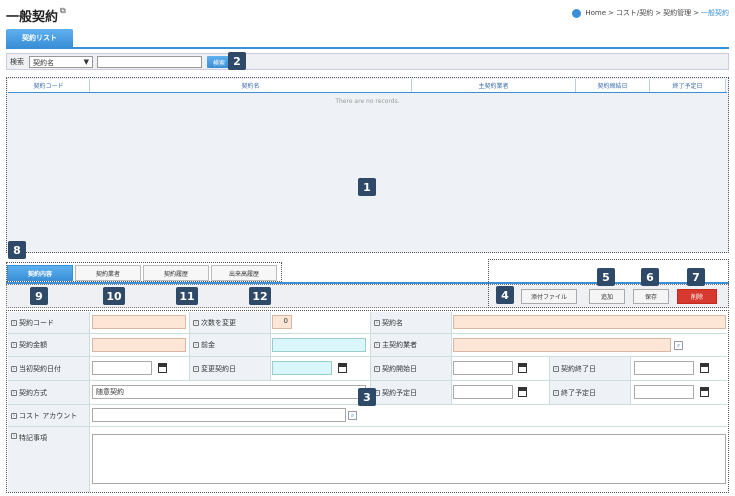 This screenshot has height=496, width=735. I want to click on label-text: 変更契約日, so click(218, 368).